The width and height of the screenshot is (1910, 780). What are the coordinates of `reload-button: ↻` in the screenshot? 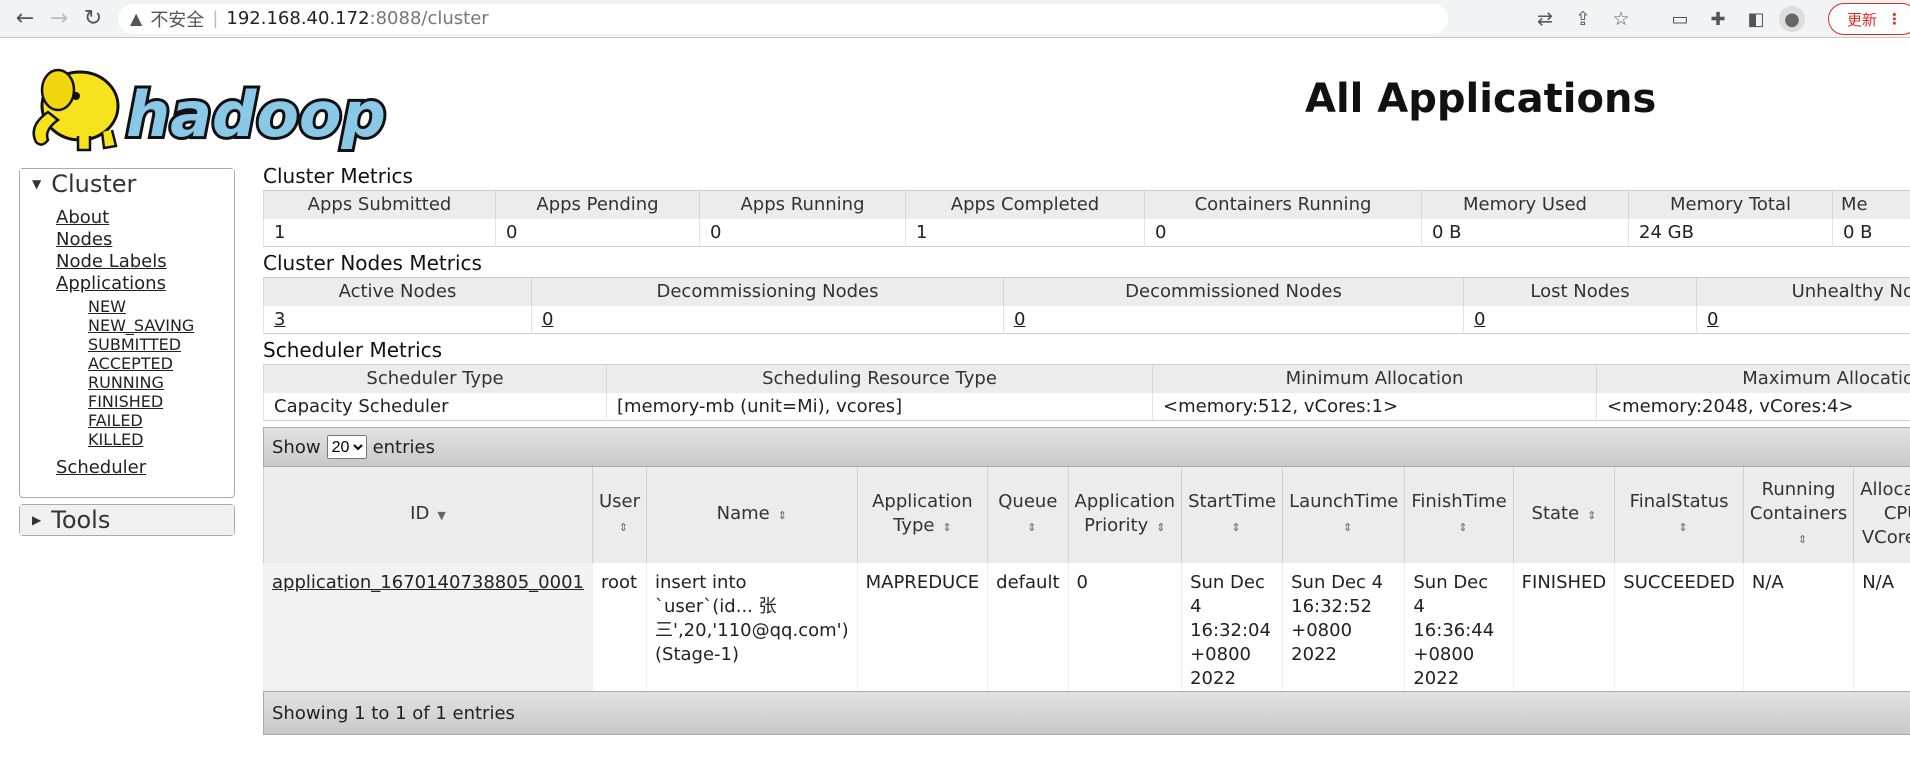 It's located at (93, 19).